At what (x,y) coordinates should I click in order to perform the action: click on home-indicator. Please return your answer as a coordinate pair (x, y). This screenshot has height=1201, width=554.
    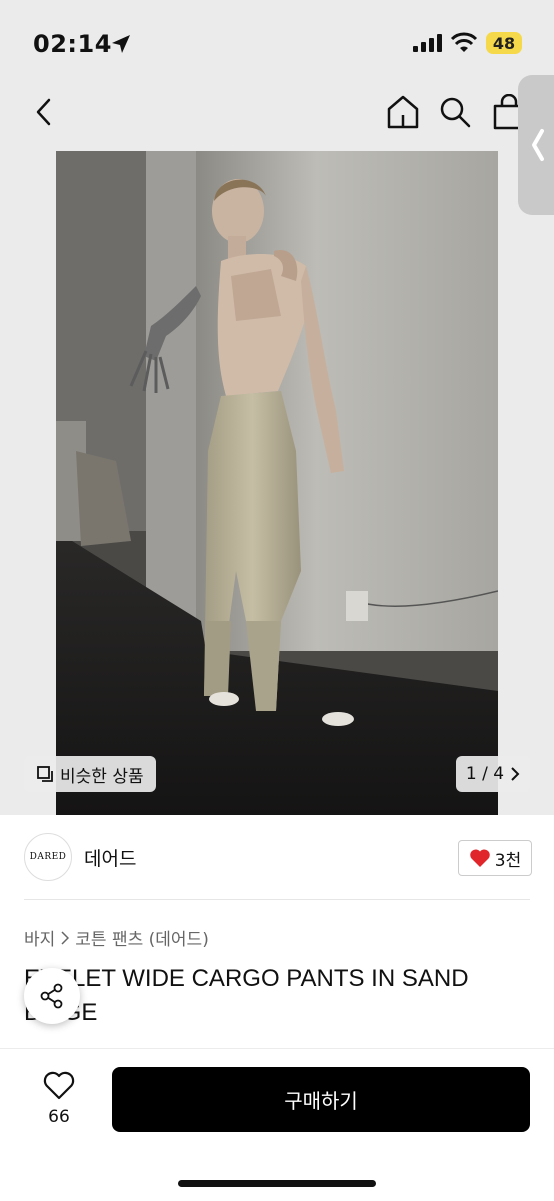
    Looking at the image, I should click on (277, 1183).